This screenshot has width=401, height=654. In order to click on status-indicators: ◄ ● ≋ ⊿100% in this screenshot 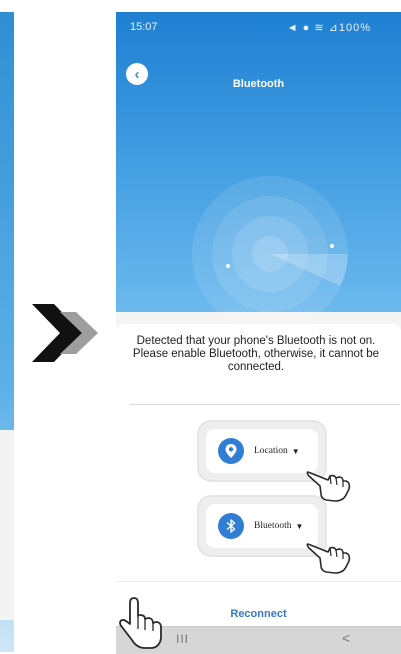, I will do `click(328, 28)`.